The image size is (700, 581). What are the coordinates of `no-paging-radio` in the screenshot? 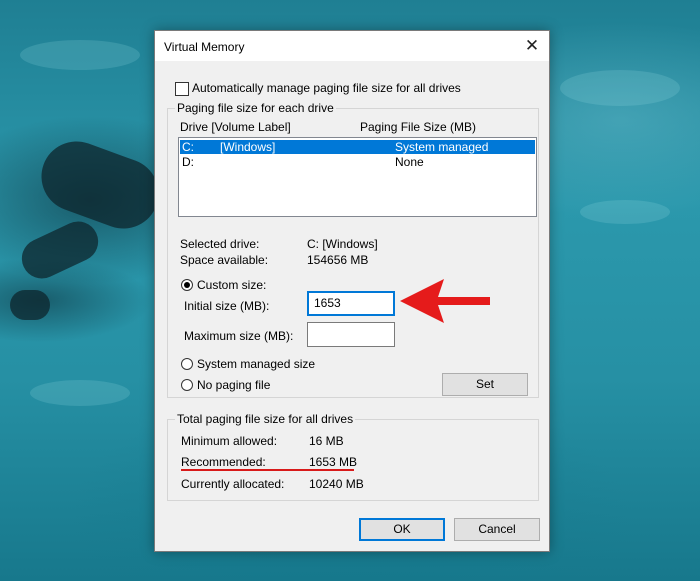 It's located at (187, 385).